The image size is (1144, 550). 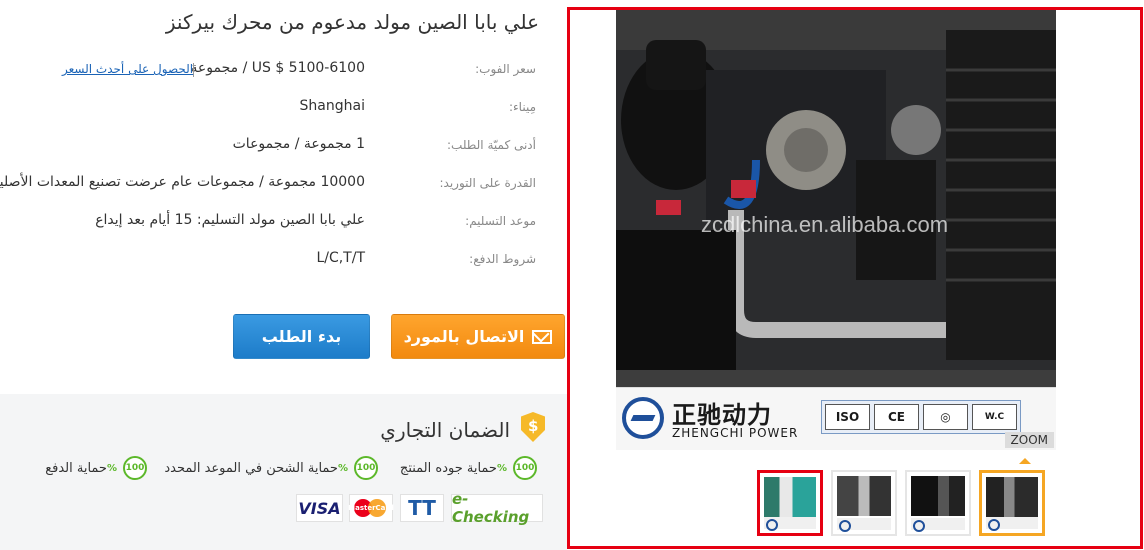 What do you see at coordinates (464, 336) in the screenshot?
I see `contact-supplier-label: الاتصال بالمورد` at bounding box center [464, 336].